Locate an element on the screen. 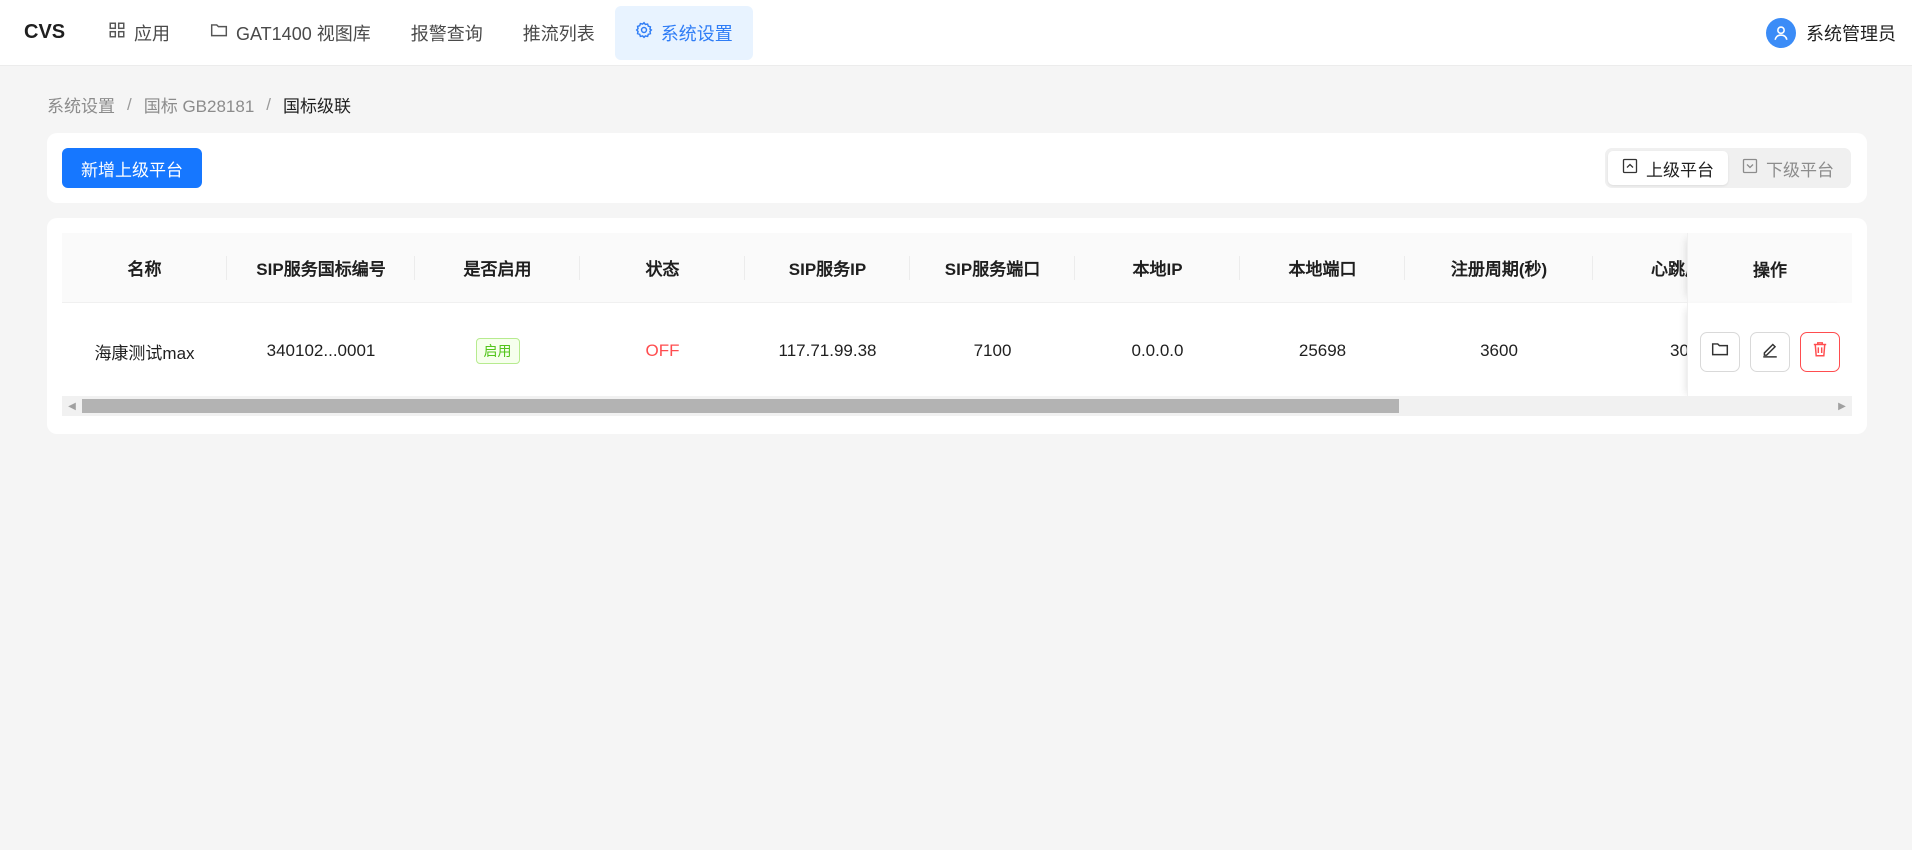 This screenshot has width=1912, height=850. user-name: 系统管理员 is located at coordinates (1851, 34).